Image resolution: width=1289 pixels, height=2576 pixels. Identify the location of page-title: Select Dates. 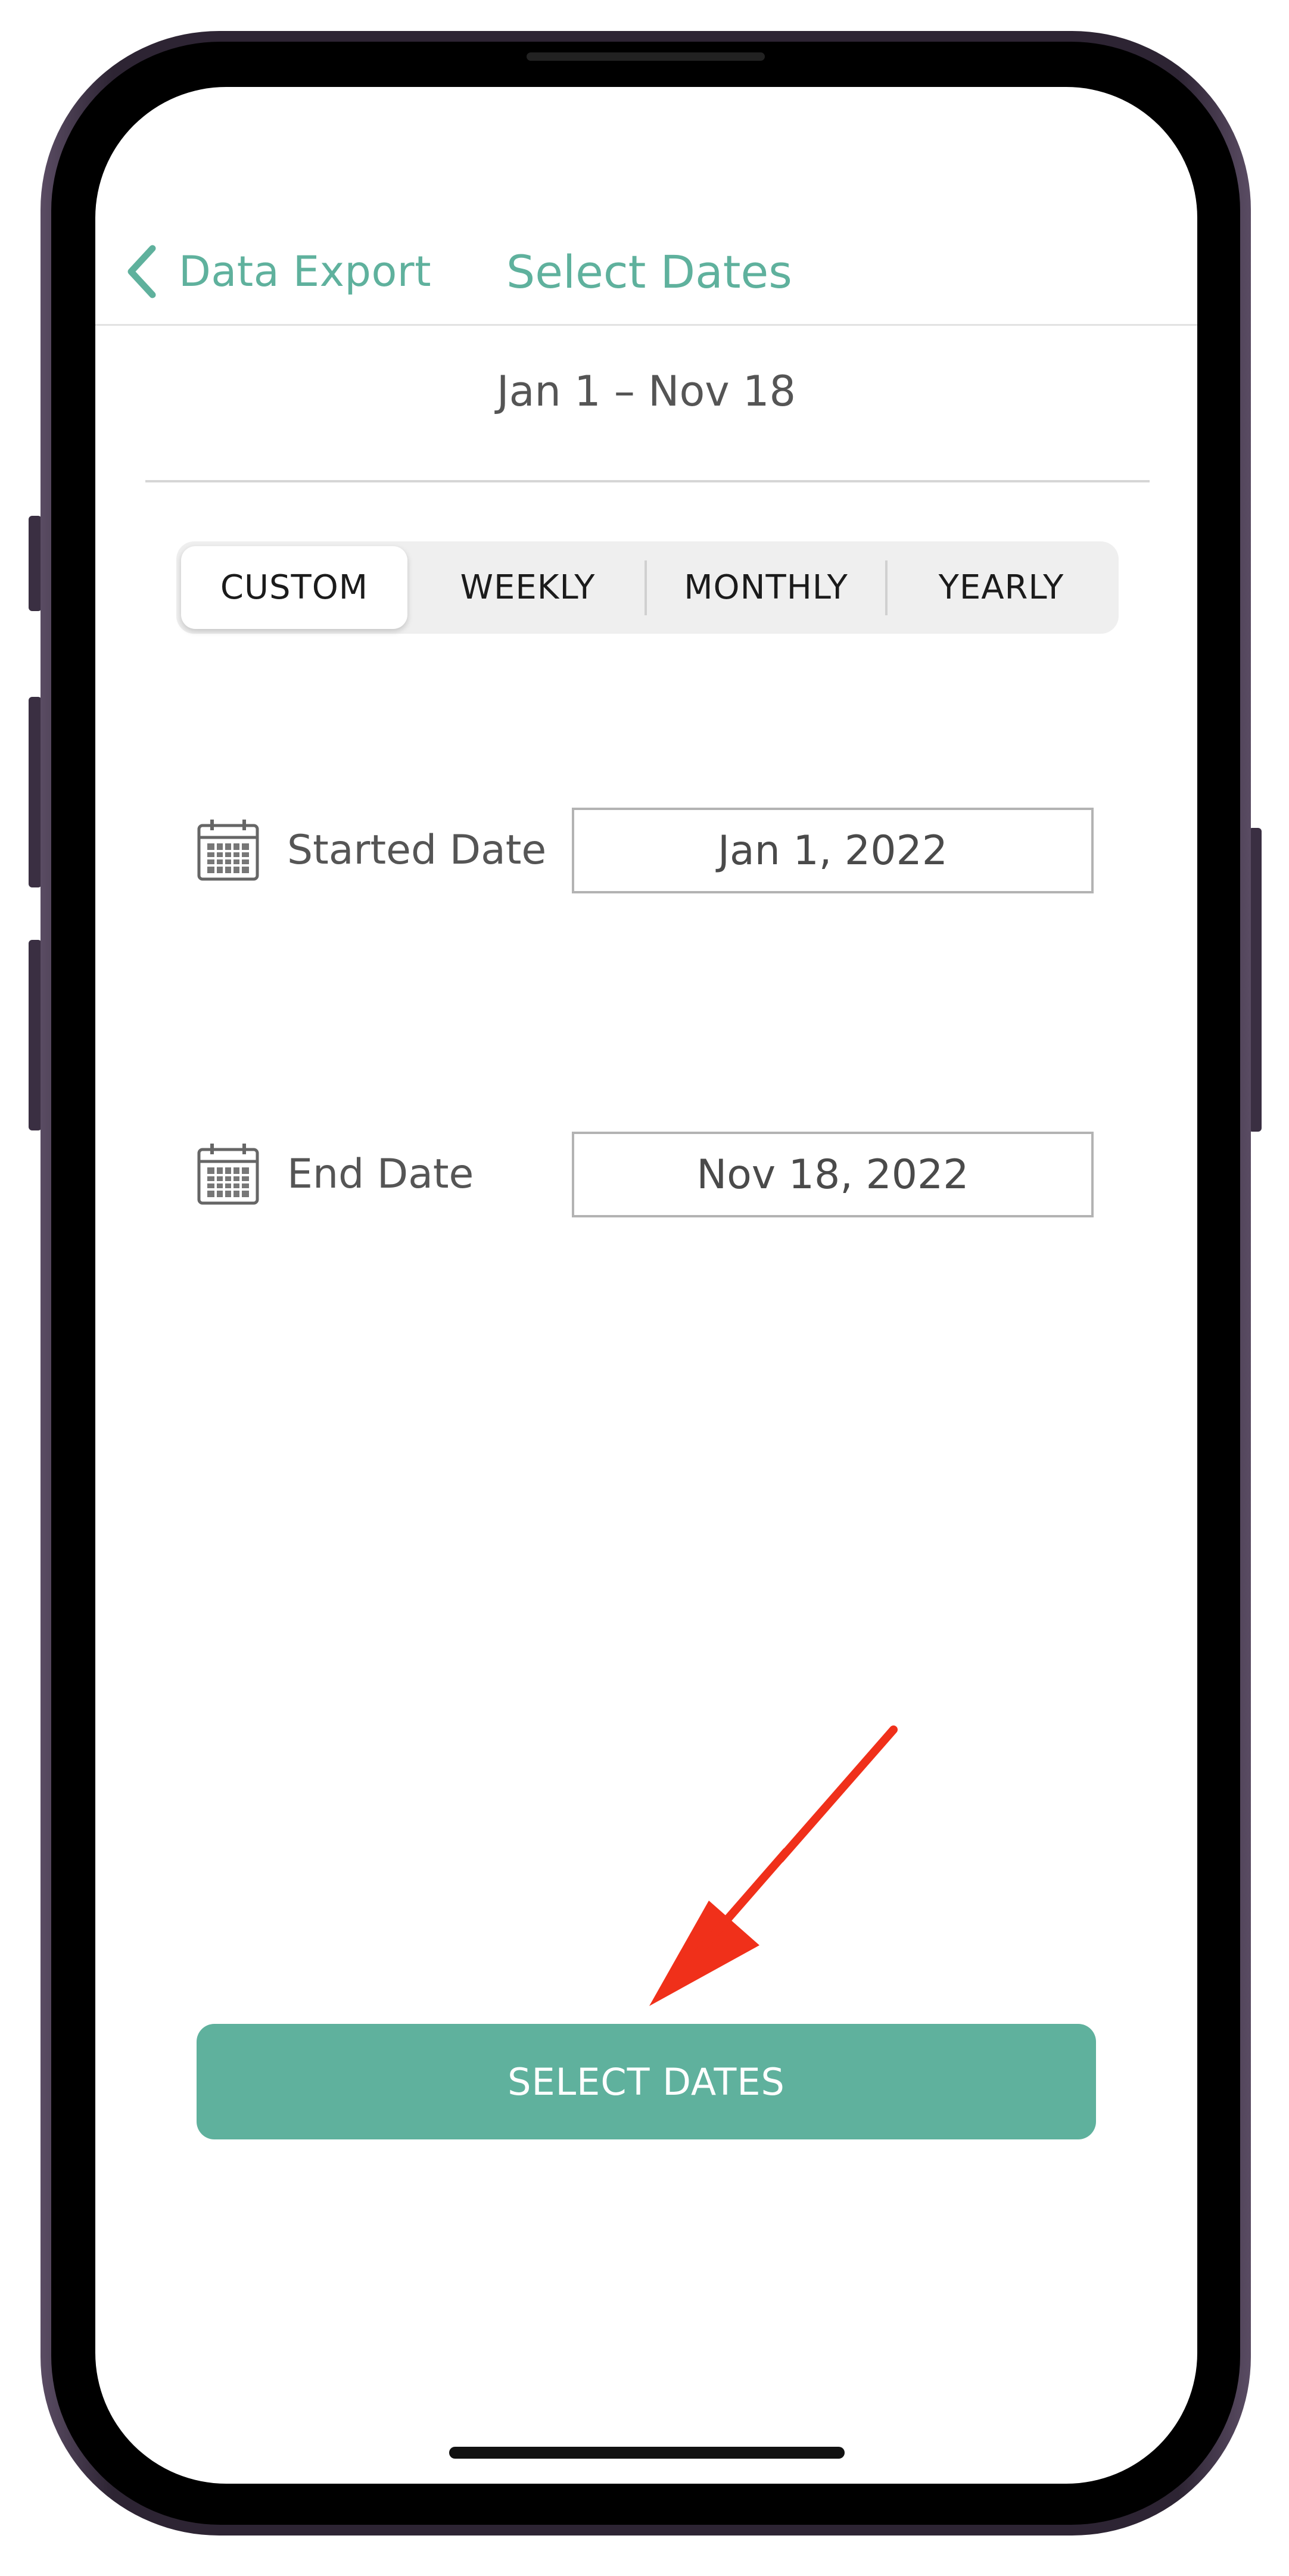
(649, 271).